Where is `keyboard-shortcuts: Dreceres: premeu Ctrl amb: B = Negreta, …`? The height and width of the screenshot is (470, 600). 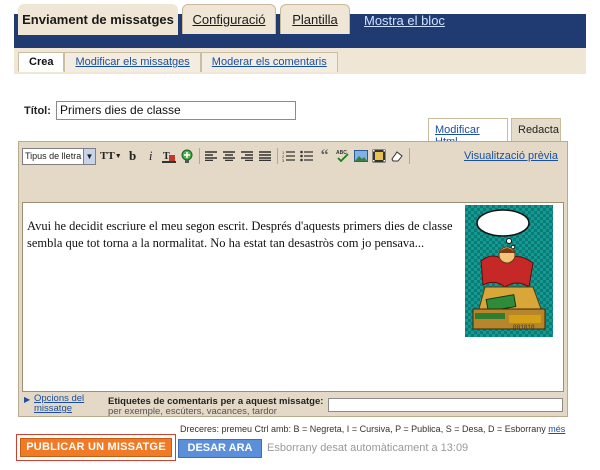 keyboard-shortcuts: Dreceres: premeu Ctrl amb: B = Negreta, … is located at coordinates (372, 429).